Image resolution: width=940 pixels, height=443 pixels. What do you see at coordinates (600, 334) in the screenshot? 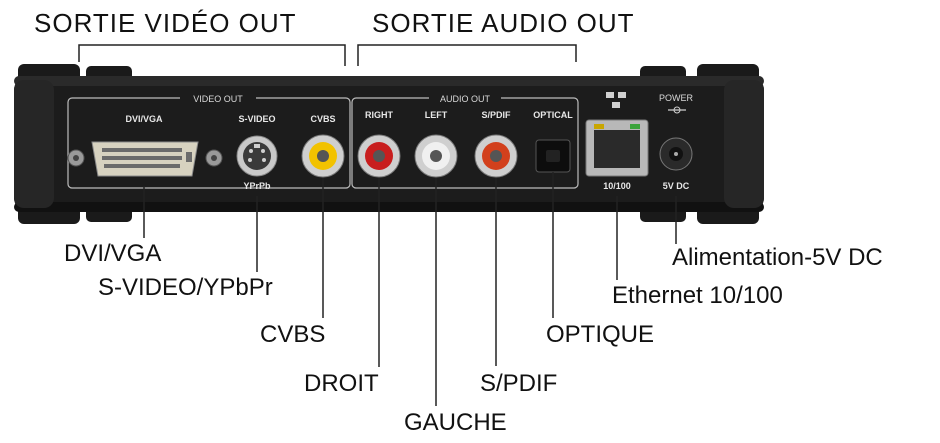
I see `callout-optique: OPTIQUE` at bounding box center [600, 334].